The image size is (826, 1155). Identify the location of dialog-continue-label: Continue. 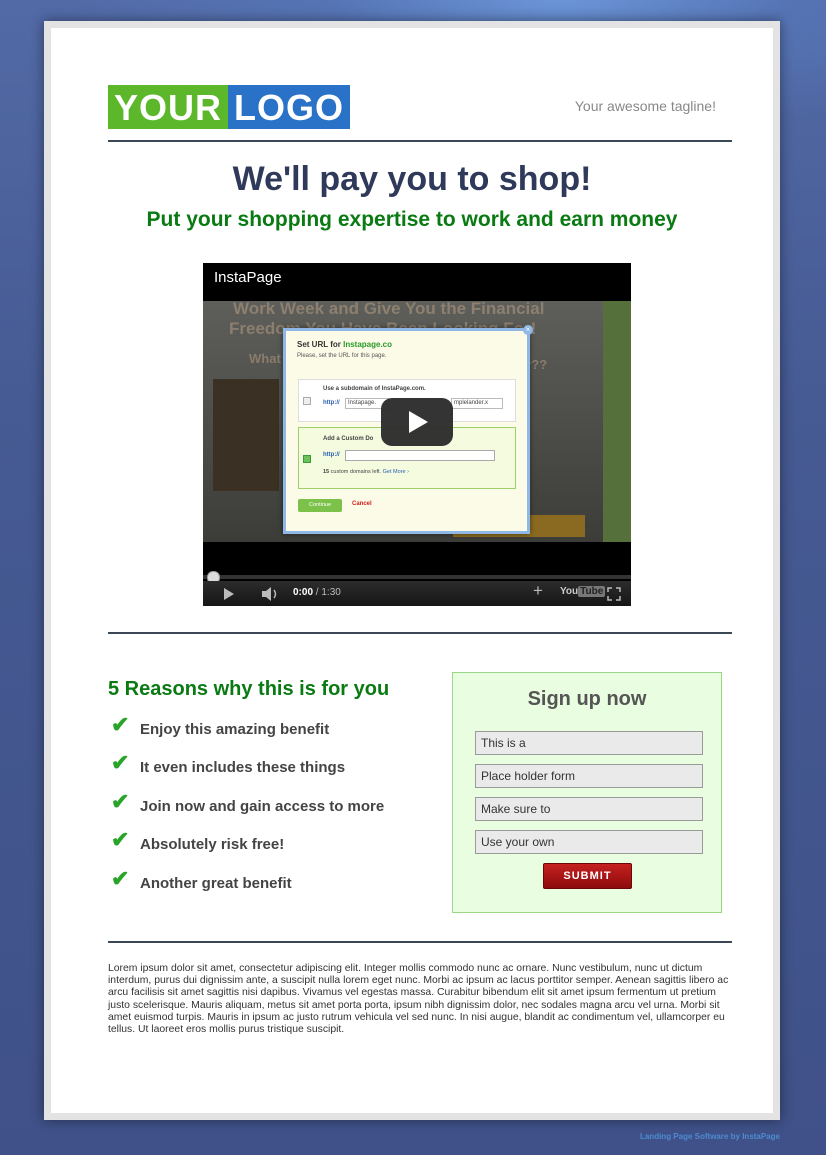
(320, 505).